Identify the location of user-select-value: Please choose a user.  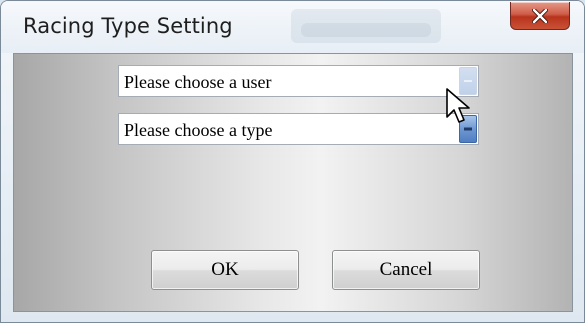
(198, 82).